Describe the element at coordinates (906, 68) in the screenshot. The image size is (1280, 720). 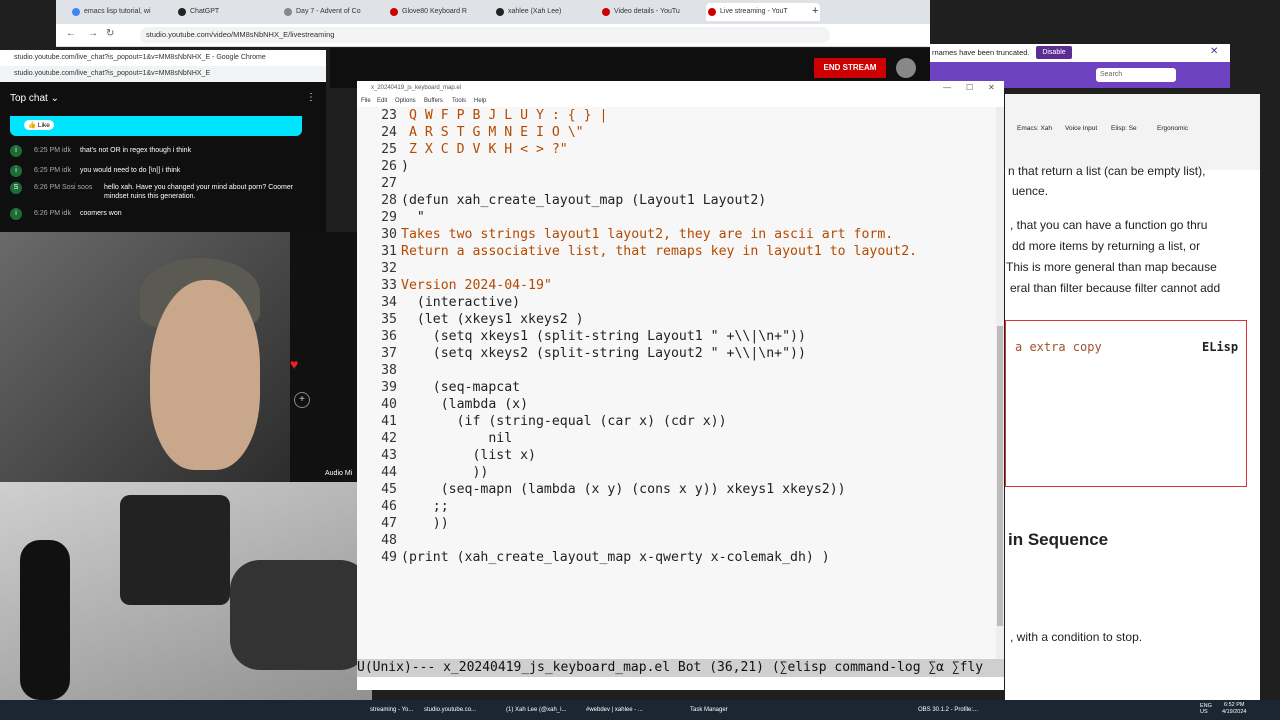
I see `avatar` at that location.